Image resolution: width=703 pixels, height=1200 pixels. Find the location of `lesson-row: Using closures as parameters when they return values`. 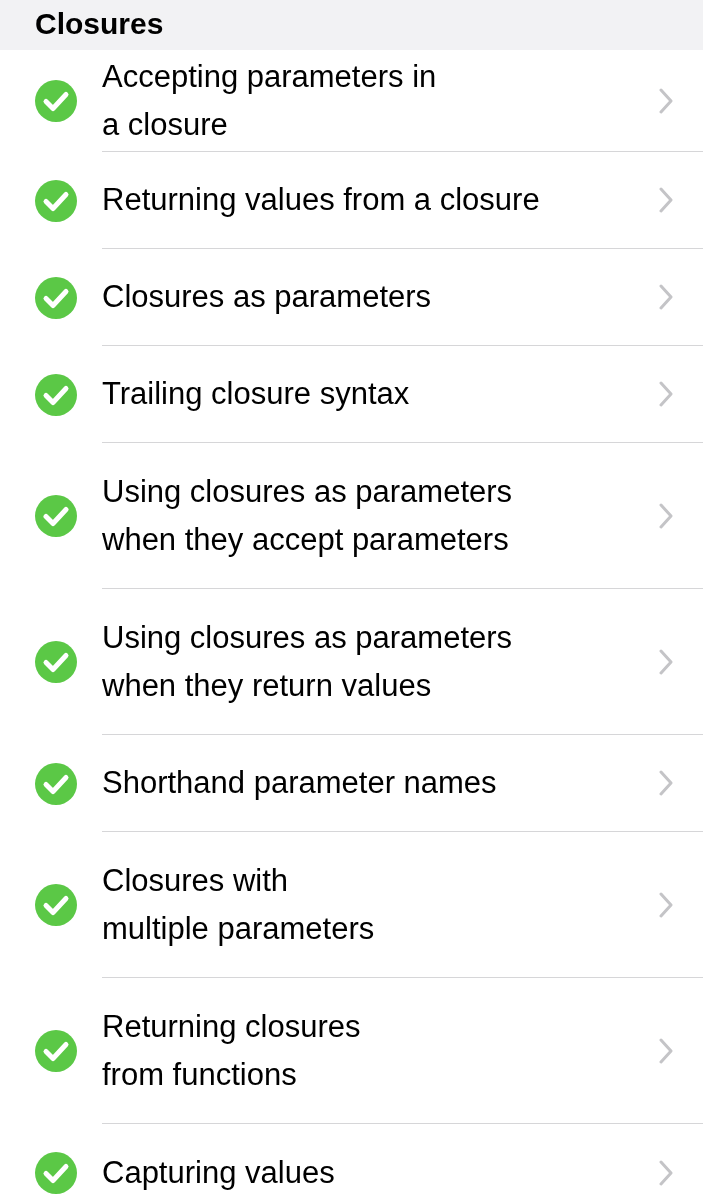

lesson-row: Using closures as parameters when they return values is located at coordinates (351, 662).